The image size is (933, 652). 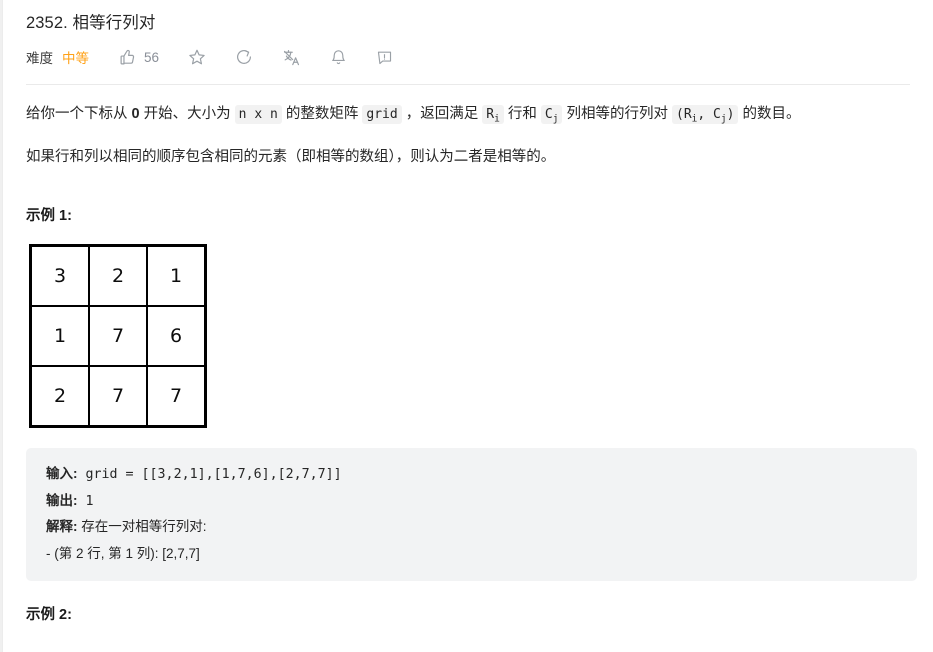 I want to click on grid-cell: 3, so click(x=59, y=275).